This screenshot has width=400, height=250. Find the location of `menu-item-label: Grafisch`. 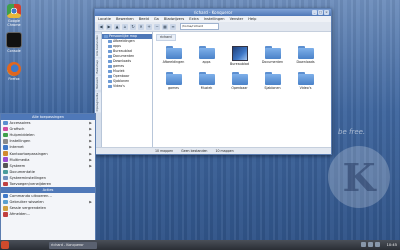

menu-item-label: Grafisch is located at coordinates (17, 129).